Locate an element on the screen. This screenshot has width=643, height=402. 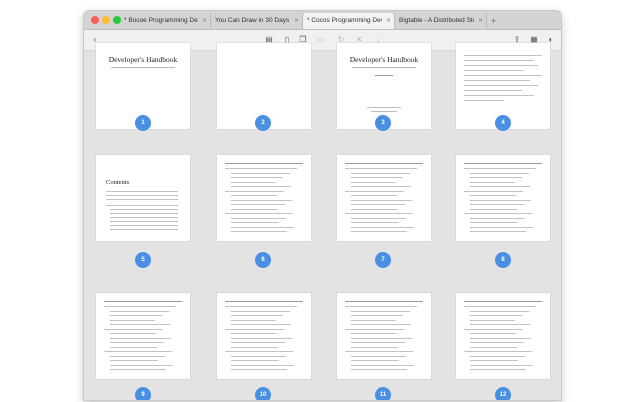
page-number-badge: 8 is located at coordinates (503, 260).